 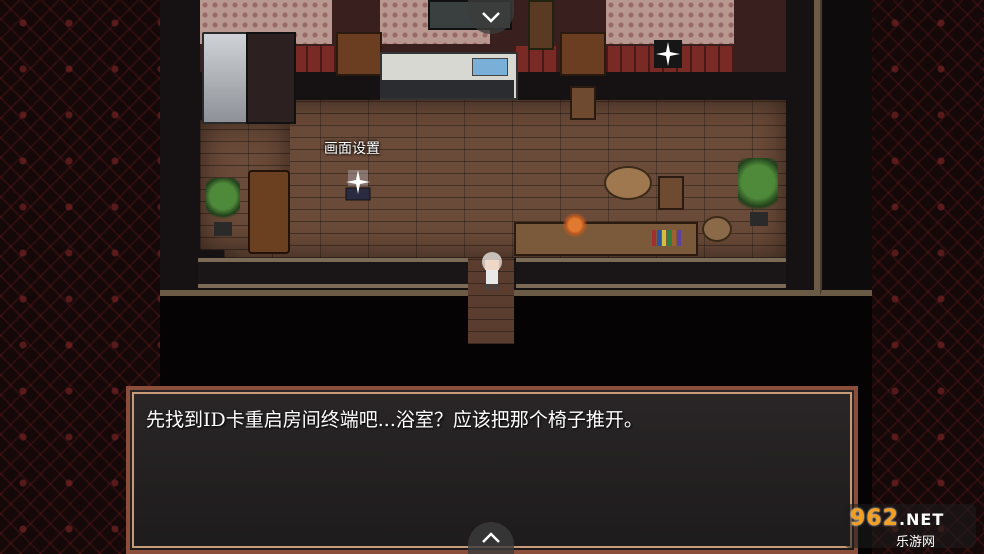 I want to click on round-table, so click(x=628, y=183).